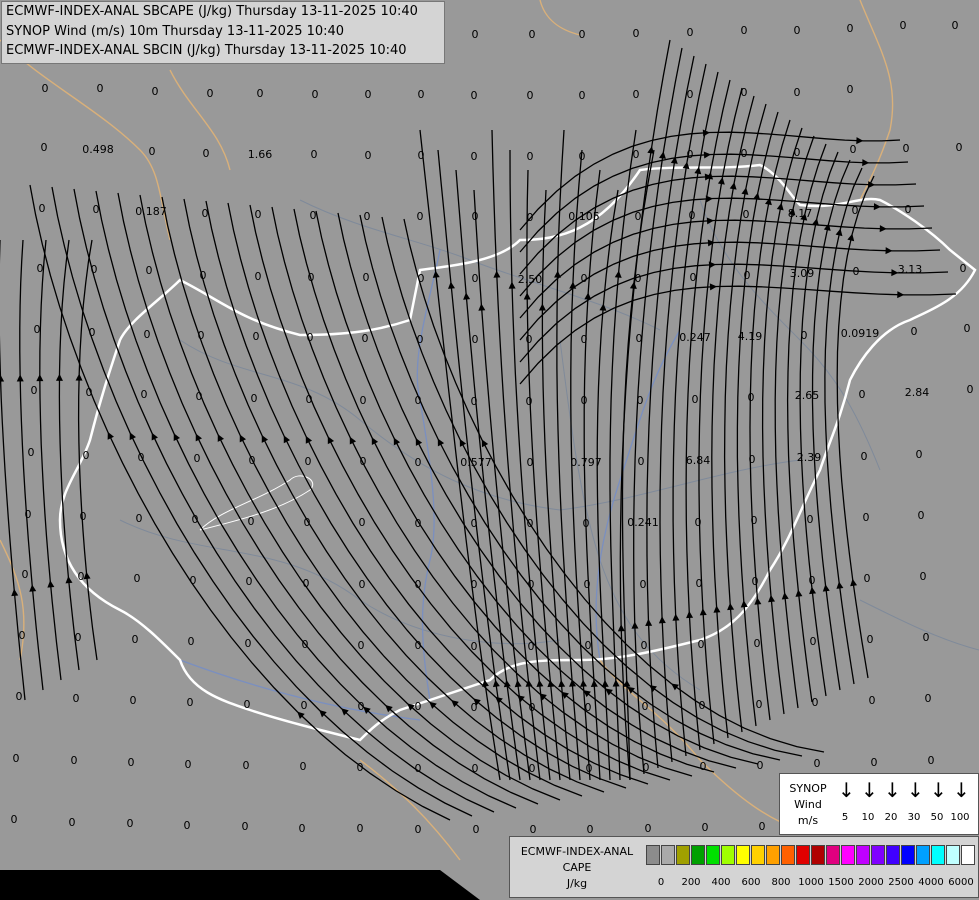  What do you see at coordinates (808, 804) in the screenshot?
I see `synop-legend-wind: Wind` at bounding box center [808, 804].